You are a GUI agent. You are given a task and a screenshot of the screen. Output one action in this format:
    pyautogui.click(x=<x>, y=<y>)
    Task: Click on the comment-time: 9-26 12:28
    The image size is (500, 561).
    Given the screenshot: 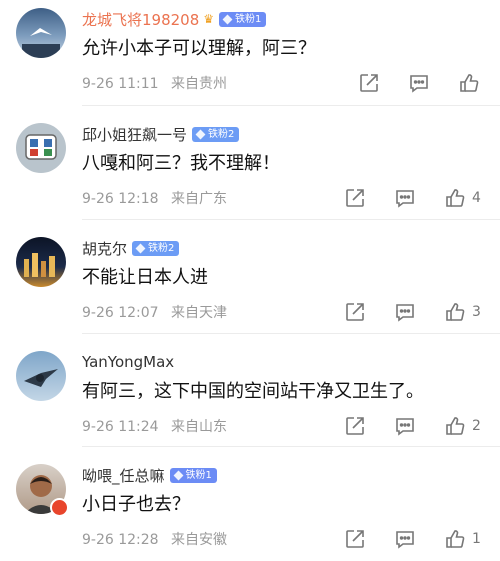 What is the action you would take?
    pyautogui.click(x=120, y=540)
    